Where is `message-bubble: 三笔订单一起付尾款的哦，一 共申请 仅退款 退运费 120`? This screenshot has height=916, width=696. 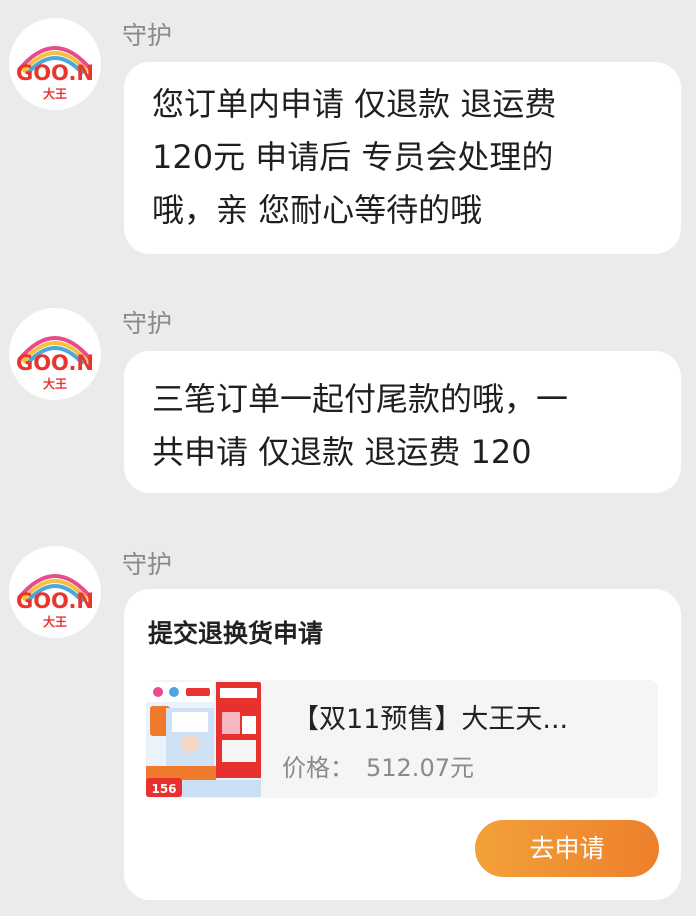
message-bubble: 三笔订单一起付尾款的哦，一 共申请 仅退款 退运费 120 is located at coordinates (402, 422).